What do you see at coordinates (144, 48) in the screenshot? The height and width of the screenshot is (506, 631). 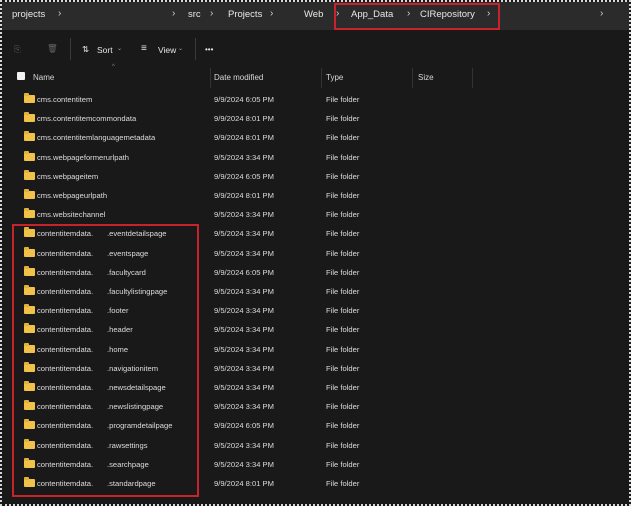 I see `view-icon: ≡` at bounding box center [144, 48].